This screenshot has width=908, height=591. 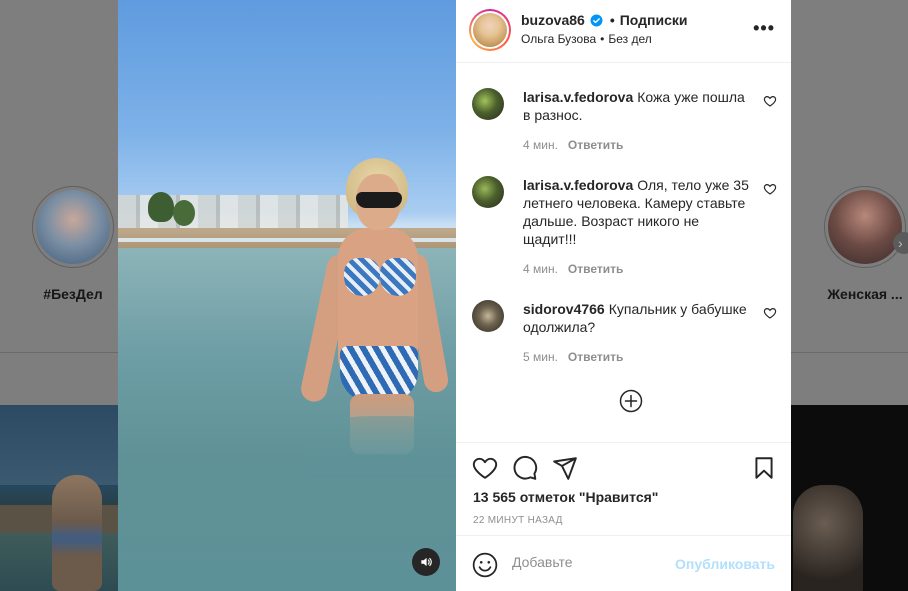 What do you see at coordinates (725, 564) in the screenshot?
I see `publish-button: Опубликовать` at bounding box center [725, 564].